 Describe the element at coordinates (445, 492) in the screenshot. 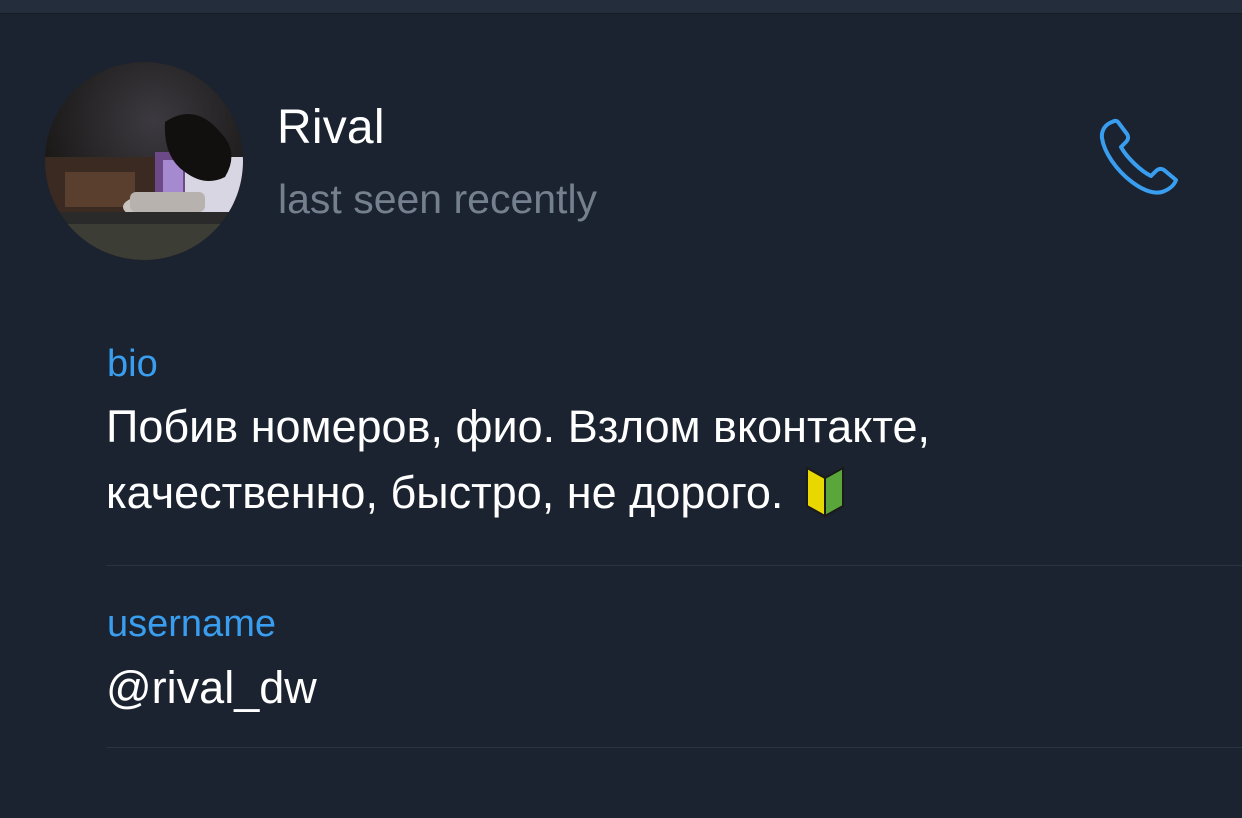

I see `bio-line-2-text: качественно, быстро, не дорого.` at that location.